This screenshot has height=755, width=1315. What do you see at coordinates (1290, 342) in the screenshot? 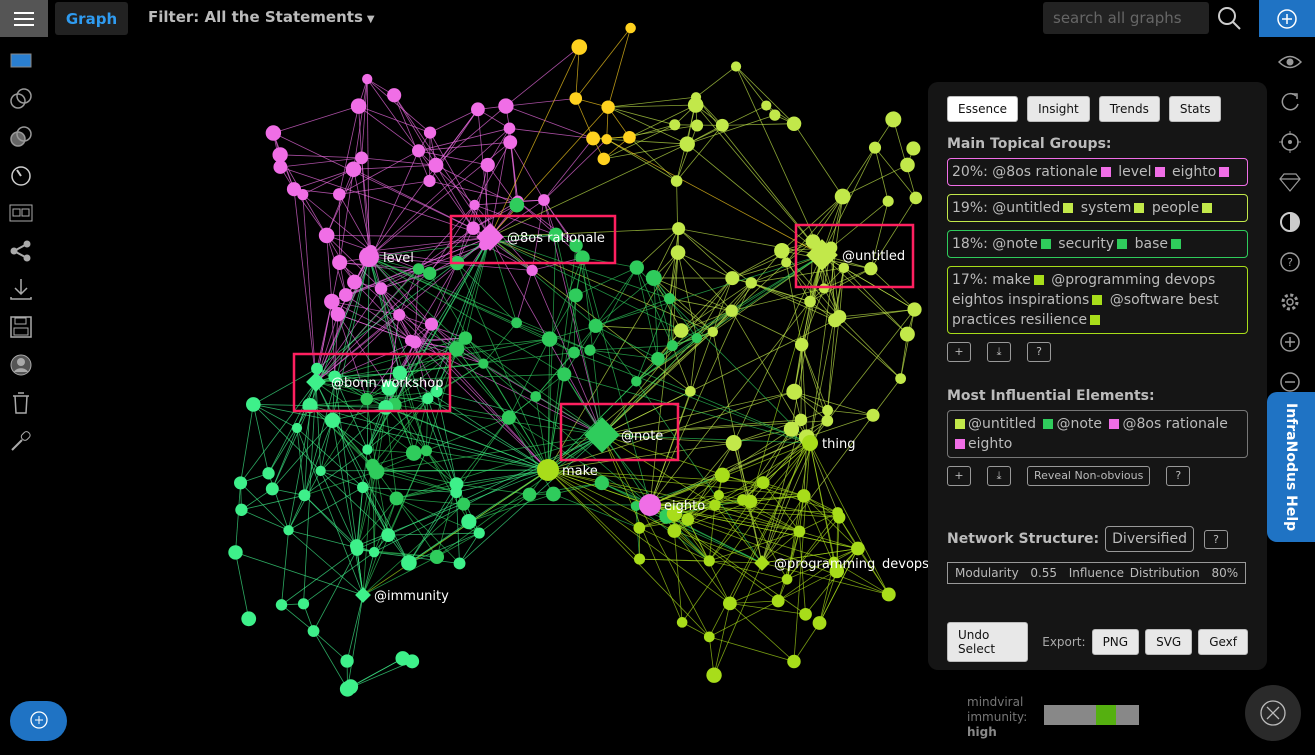
I see `zoom-in-icon` at bounding box center [1290, 342].